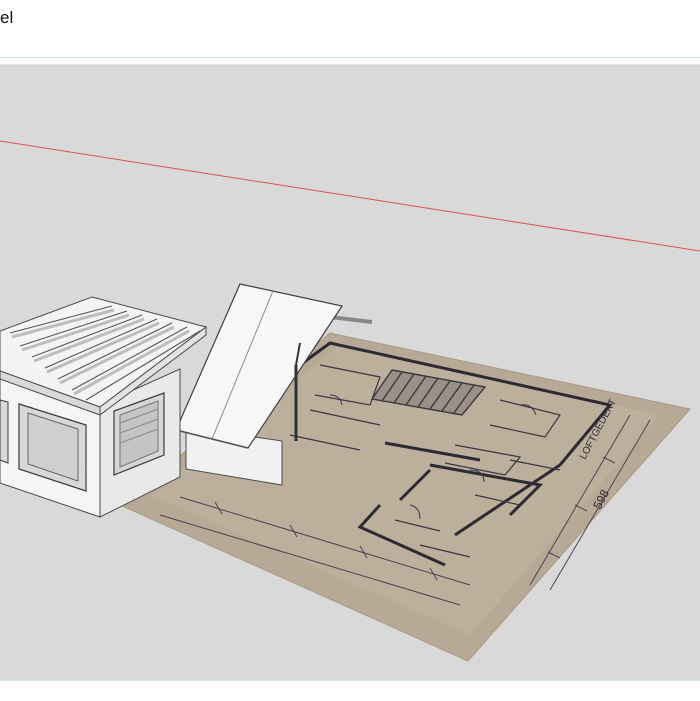  What do you see at coordinates (4, 431) in the screenshot?
I see `window` at bounding box center [4, 431].